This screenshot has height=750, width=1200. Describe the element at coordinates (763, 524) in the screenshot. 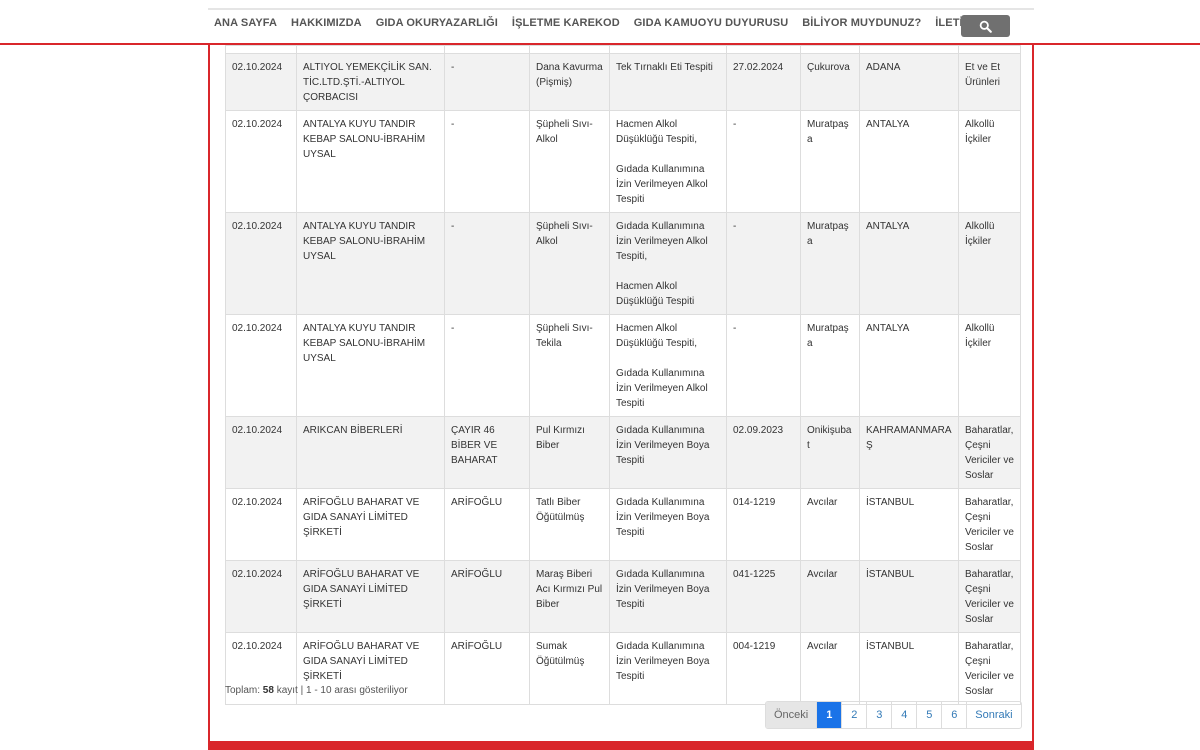

I see `cell-batch: 014-1219` at that location.